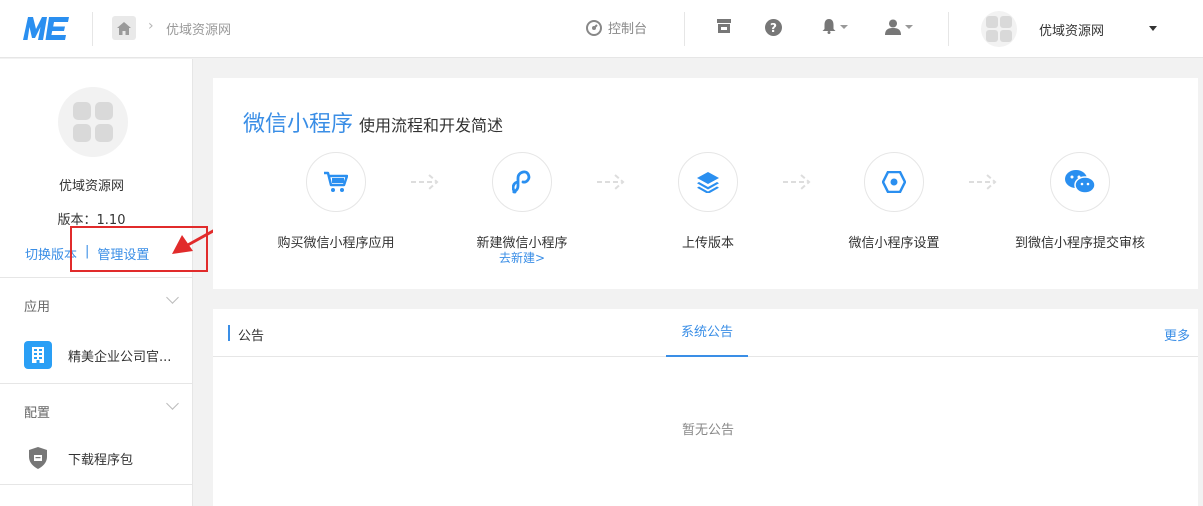  What do you see at coordinates (594, 27) in the screenshot?
I see `dashboard-icon` at bounding box center [594, 27].